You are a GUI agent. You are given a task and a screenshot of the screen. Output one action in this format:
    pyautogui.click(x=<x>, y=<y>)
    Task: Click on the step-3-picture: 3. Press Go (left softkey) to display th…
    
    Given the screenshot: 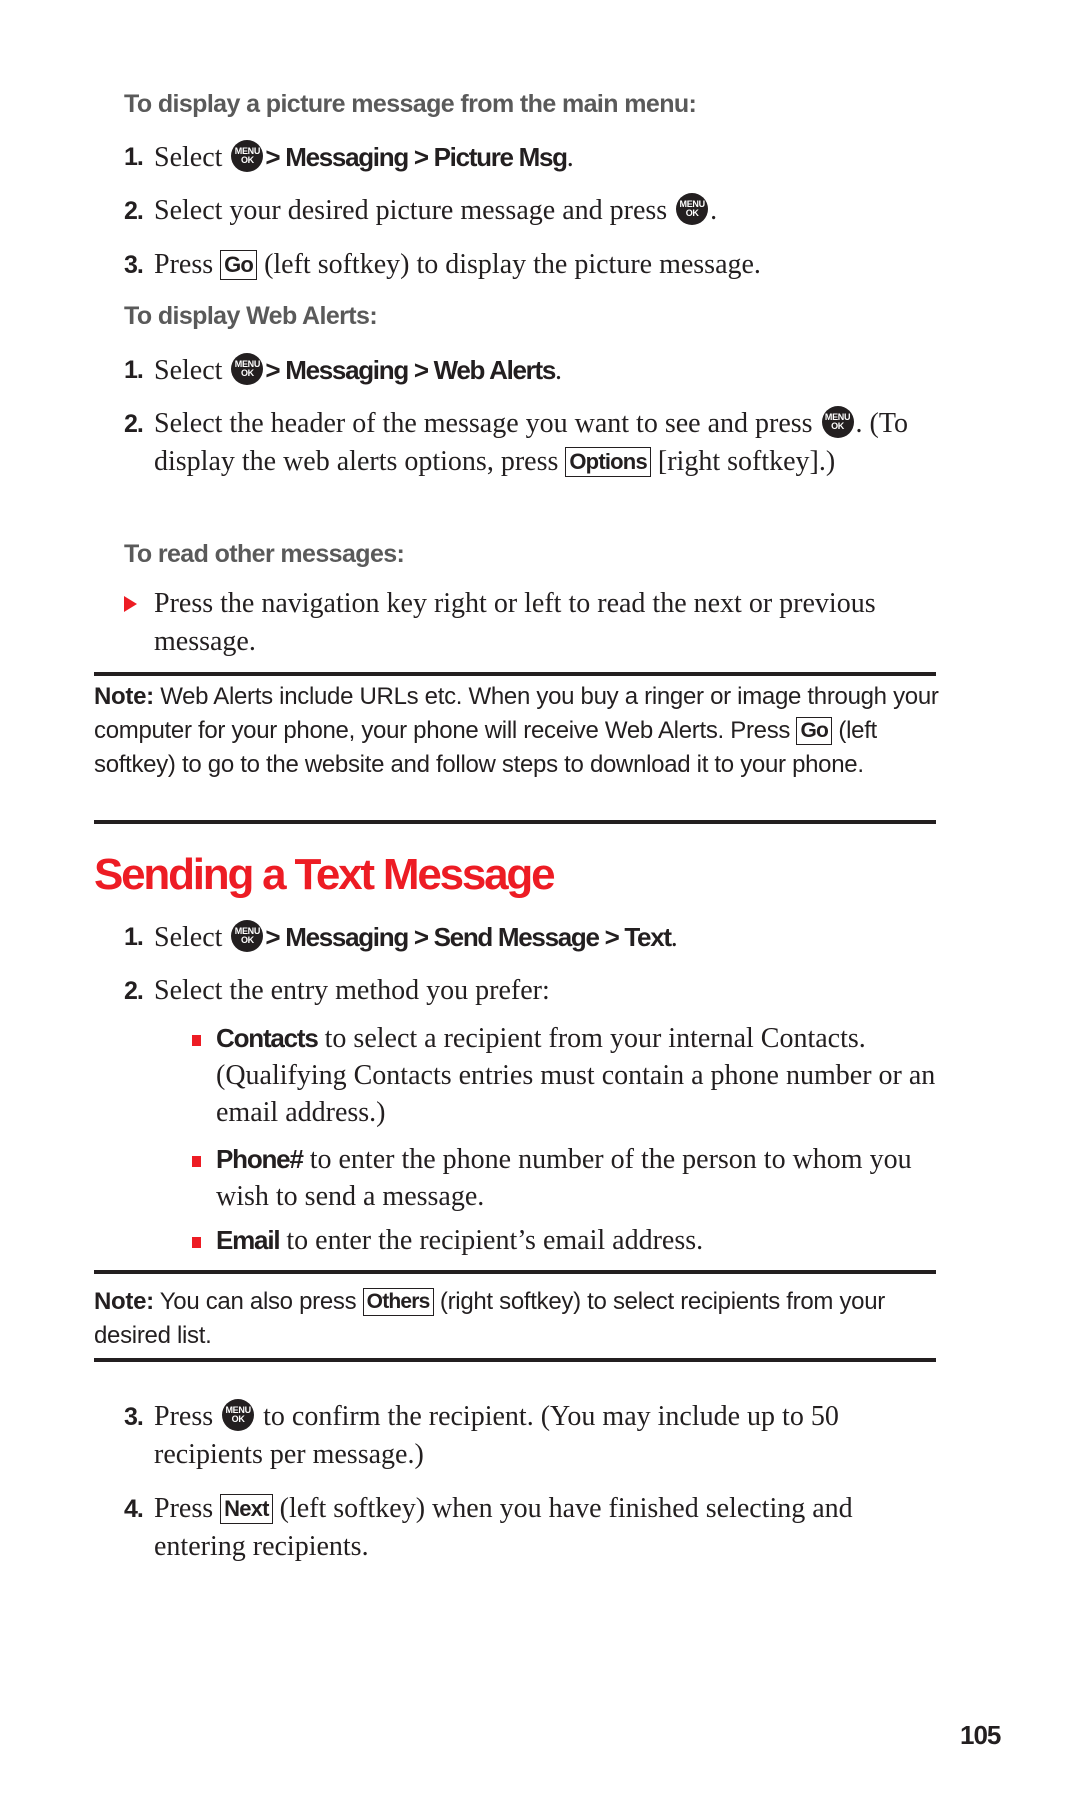 What is the action you would take?
    pyautogui.click(x=534, y=265)
    